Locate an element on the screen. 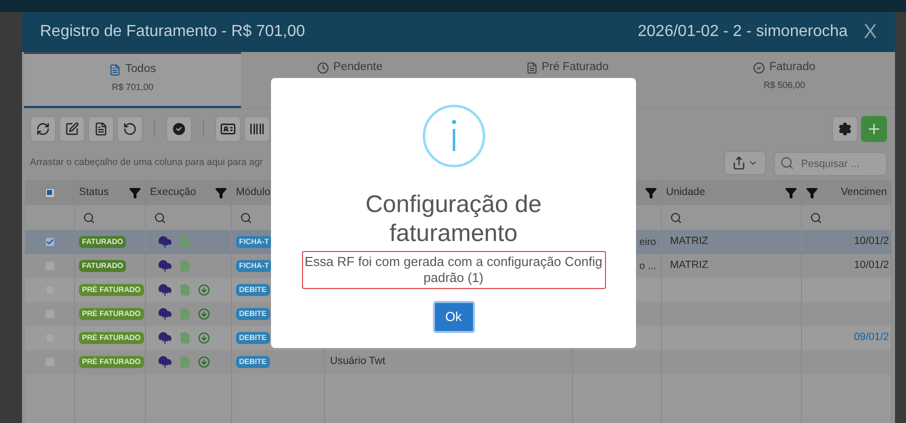 This screenshot has width=906, height=423. window-subtitle: 2026/01-02 - 2 - simonerocha is located at coordinates (743, 32).